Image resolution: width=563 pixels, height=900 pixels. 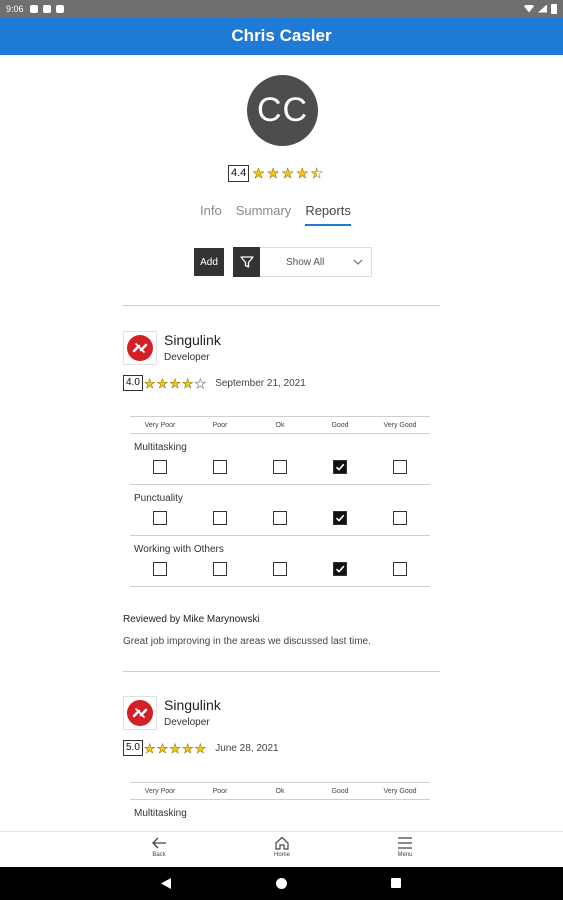 What do you see at coordinates (396, 883) in the screenshot?
I see `system-recents-icon` at bounding box center [396, 883].